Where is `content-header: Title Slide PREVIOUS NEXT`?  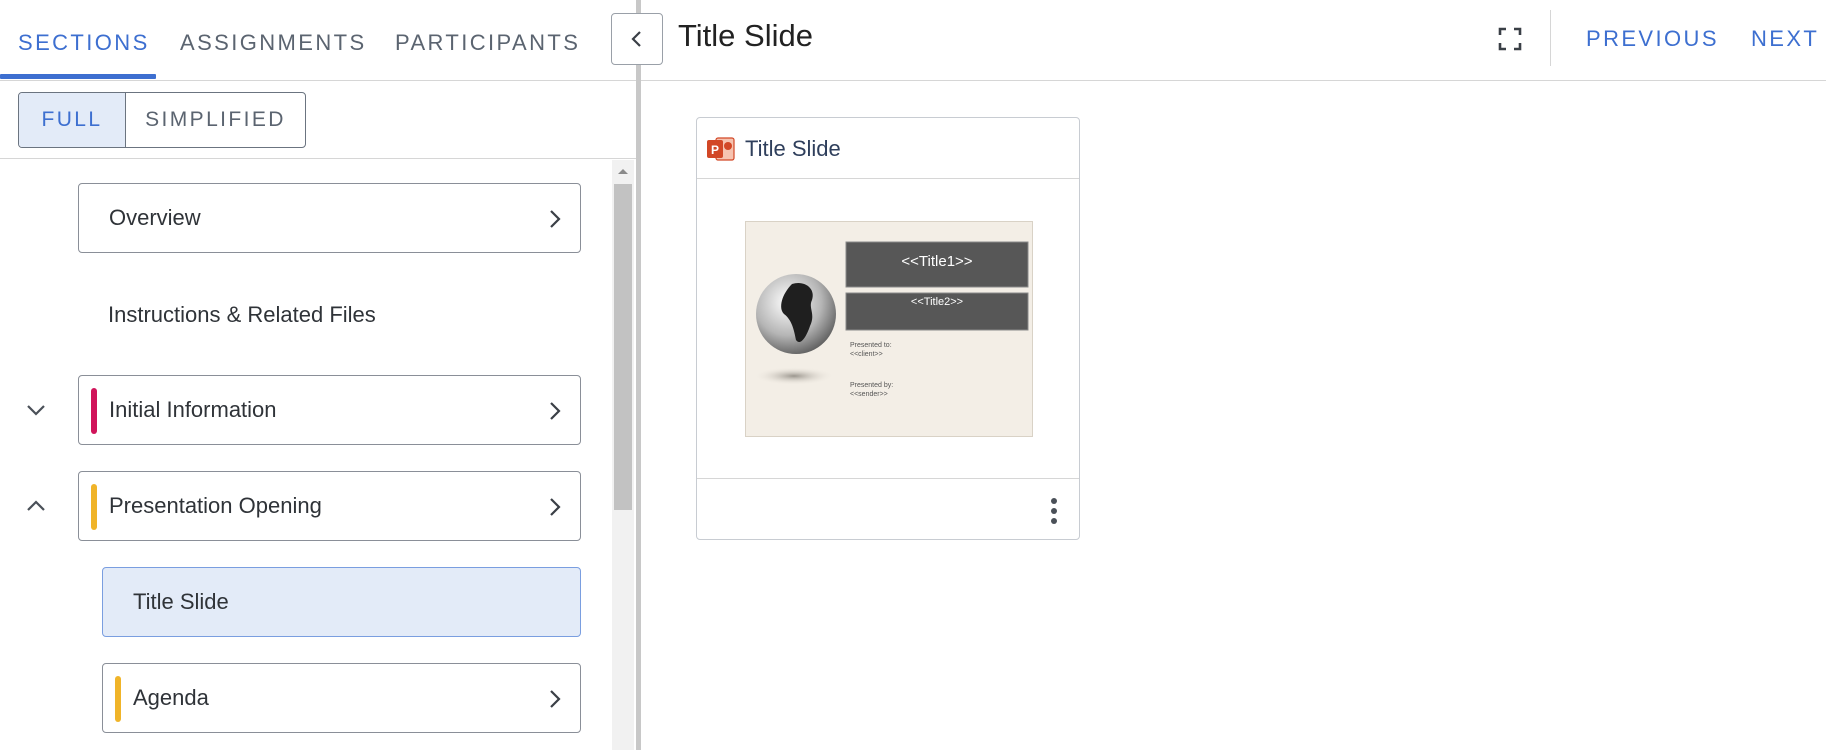 content-header: Title Slide PREVIOUS NEXT is located at coordinates (1233, 40).